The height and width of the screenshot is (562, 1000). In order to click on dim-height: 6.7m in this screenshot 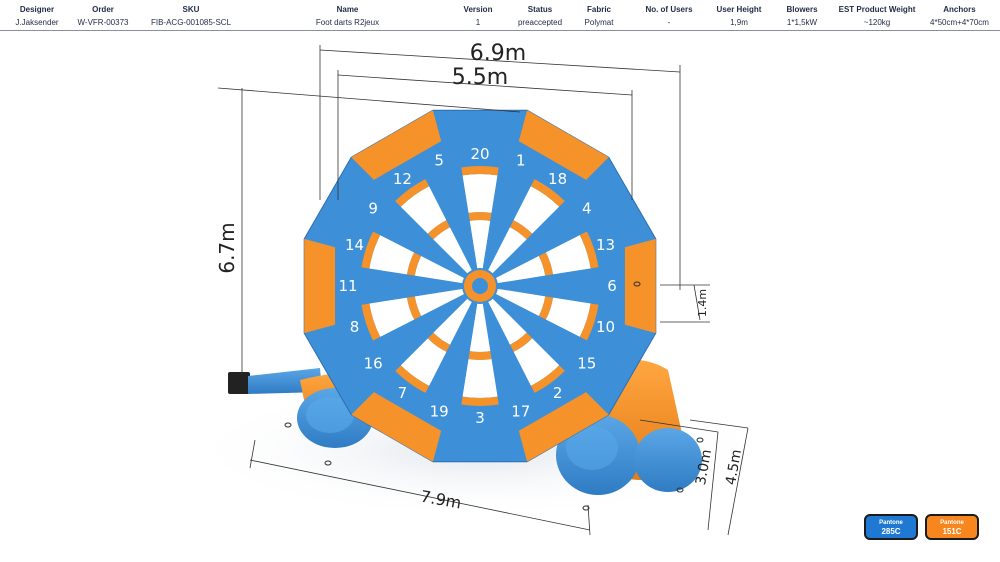, I will do `click(227, 247)`.